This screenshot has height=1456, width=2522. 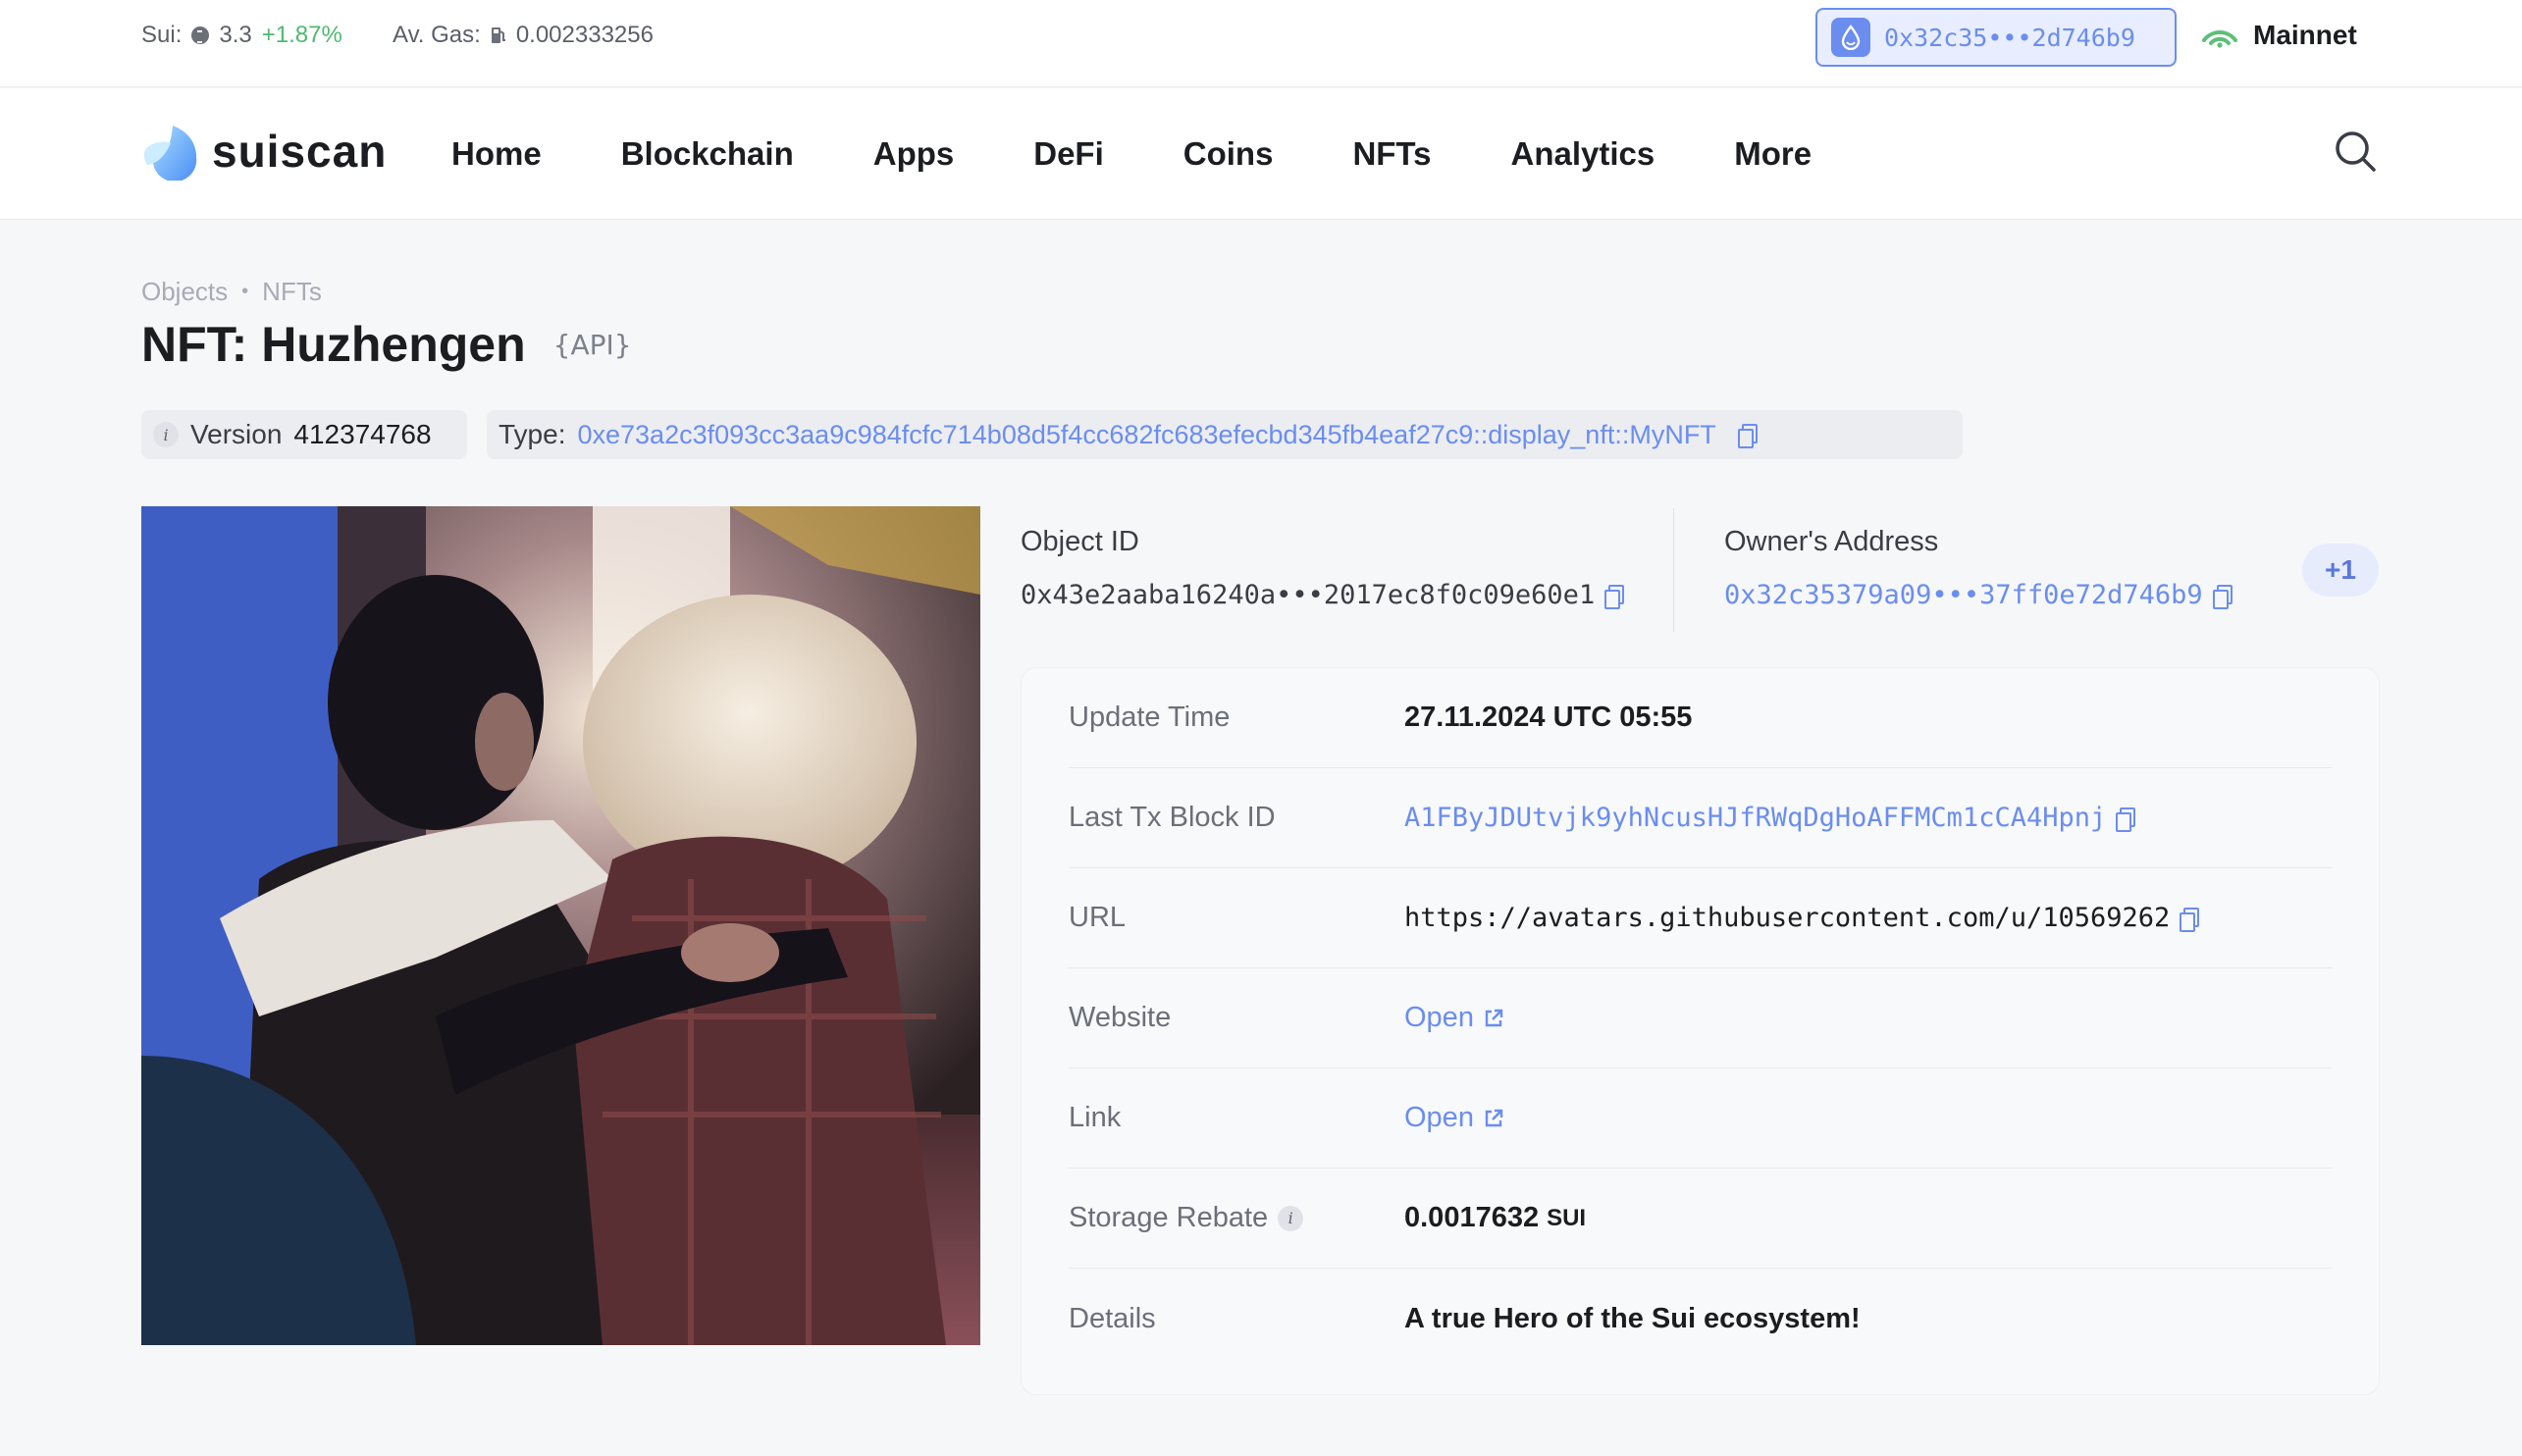 I want to click on website-label: Website, so click(x=1120, y=1017).